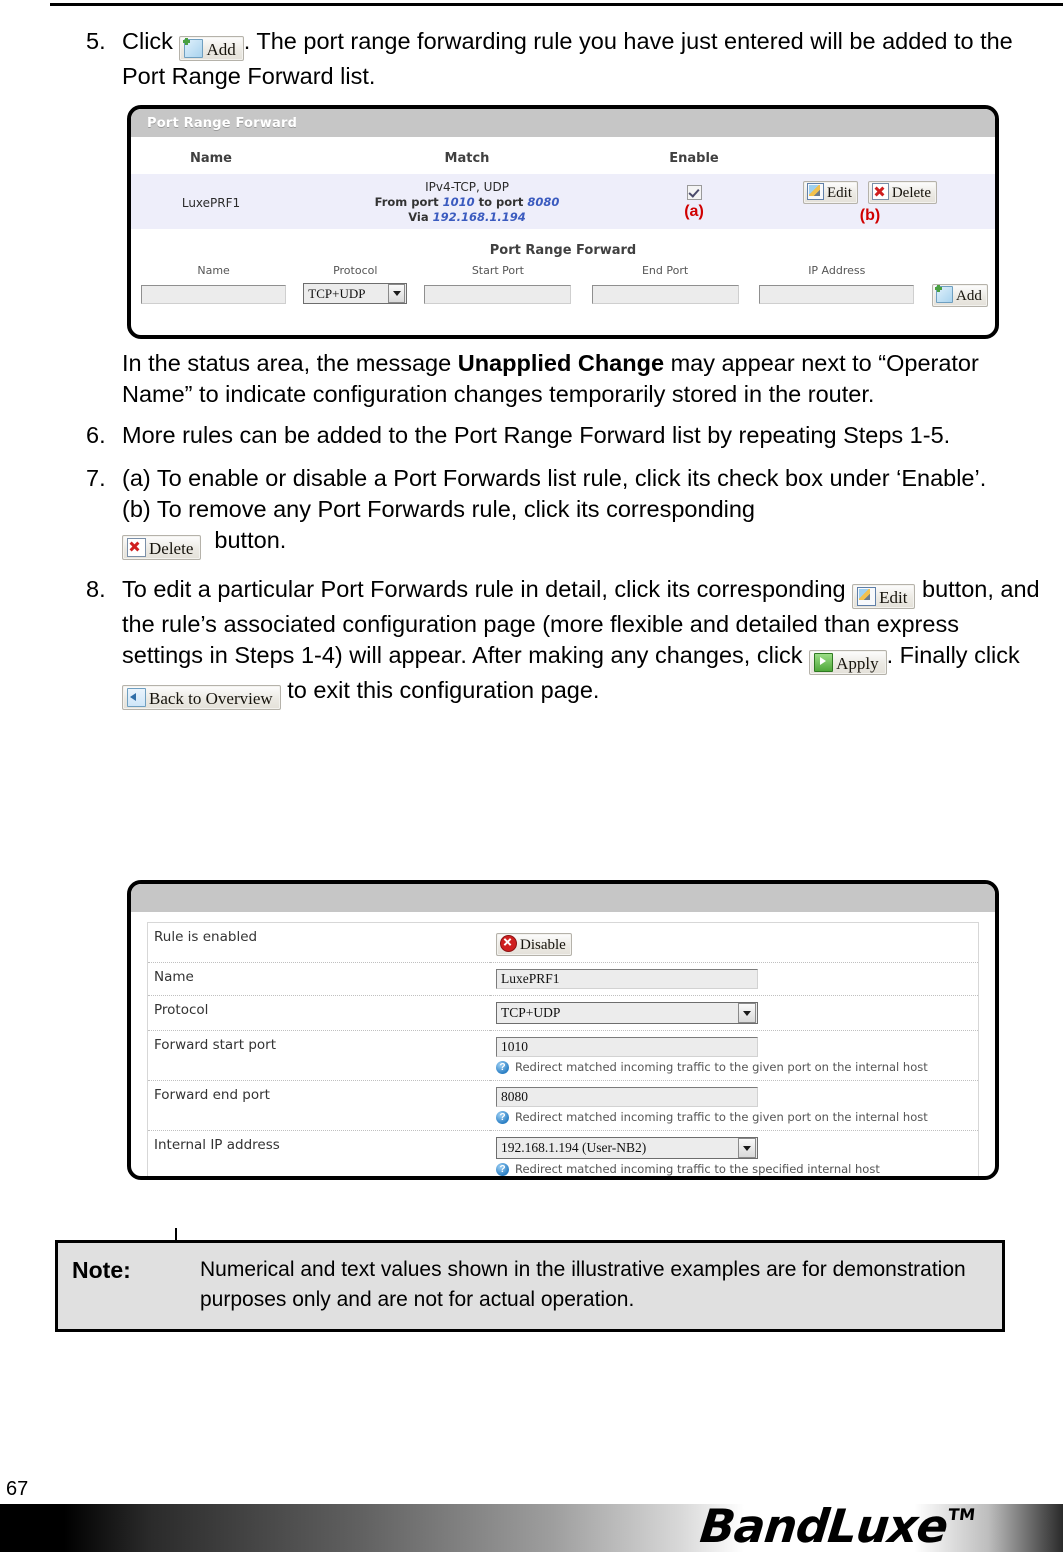 This screenshot has width=1063, height=1553. I want to click on edit-icon, so click(816, 191).